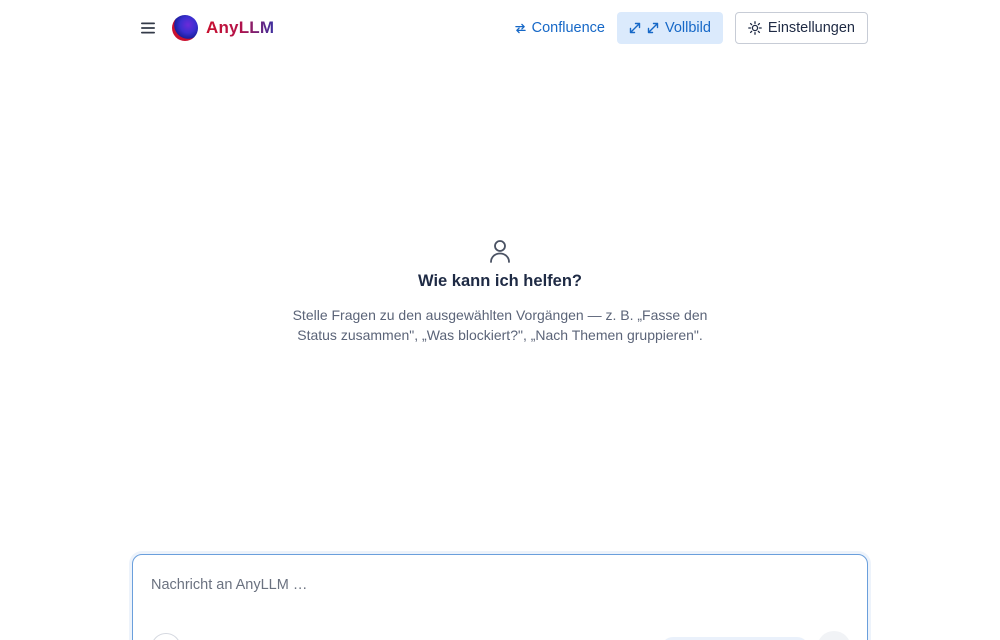 This screenshot has height=640, width=1000. Describe the element at coordinates (500, 28) in the screenshot. I see `header: AnyLLM Confluence Vollbild Einstellungen` at that location.